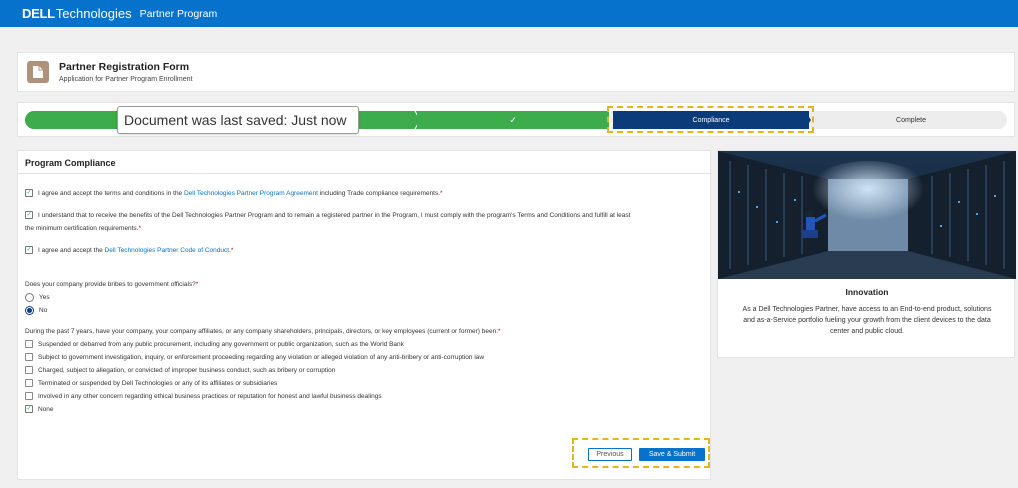  Describe the element at coordinates (29, 297) in the screenshot. I see `radio-yes` at that location.